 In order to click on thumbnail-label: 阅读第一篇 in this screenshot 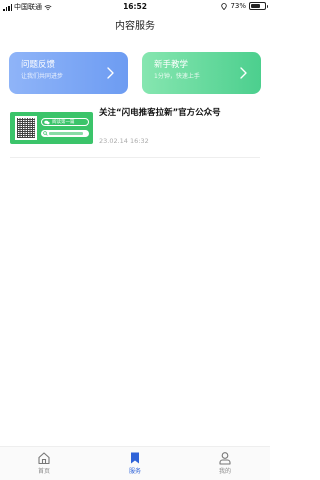, I will do `click(63, 122)`.